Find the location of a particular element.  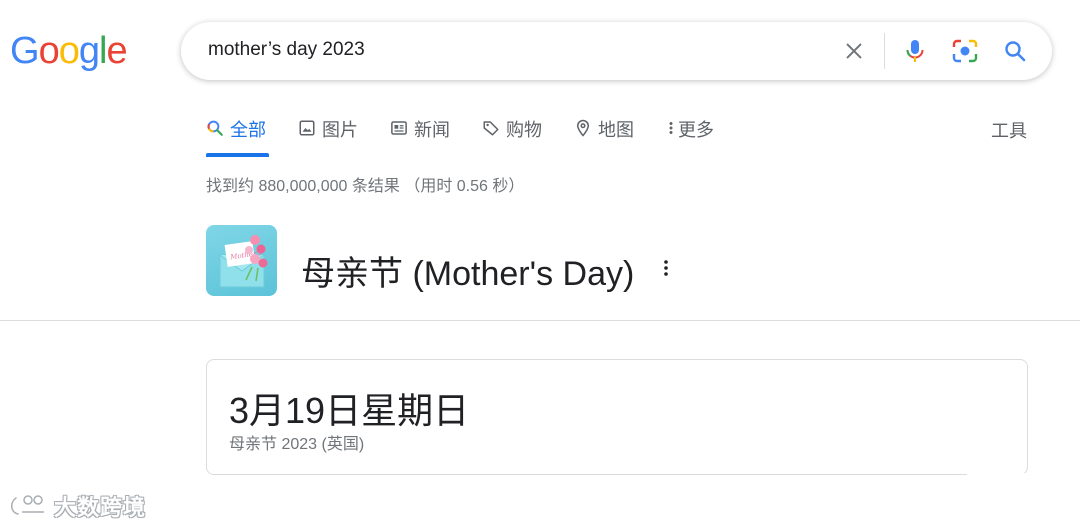

tab-more-label: 更多 is located at coordinates (696, 130).